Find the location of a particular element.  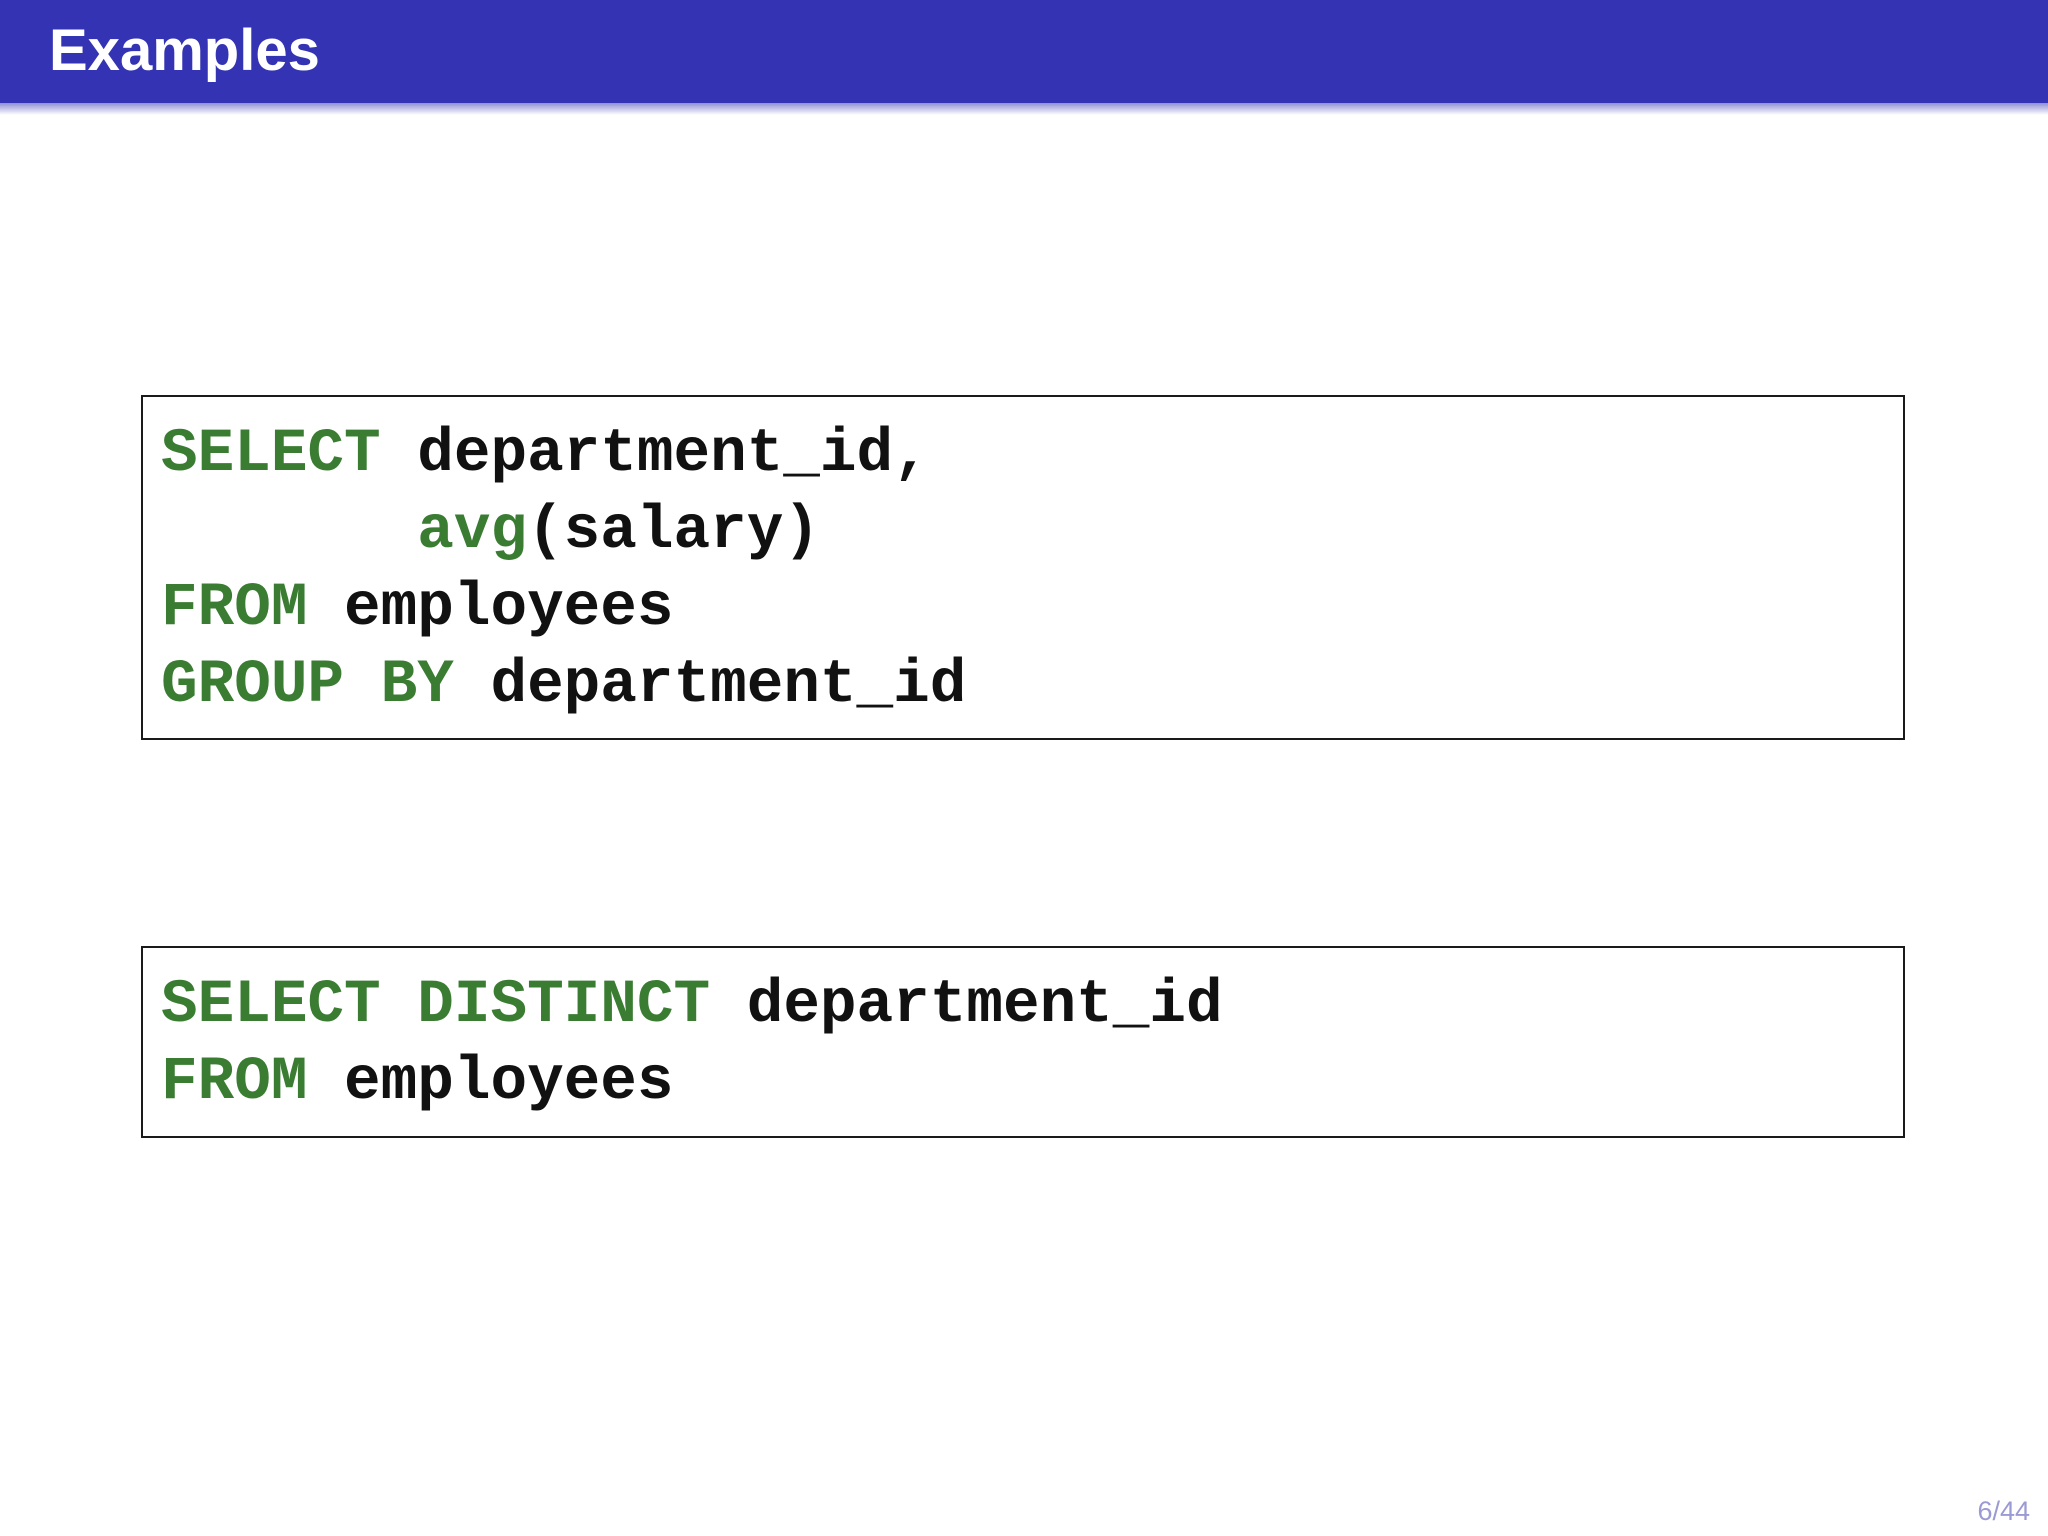

page-number: 6/44 is located at coordinates (2003, 1511).